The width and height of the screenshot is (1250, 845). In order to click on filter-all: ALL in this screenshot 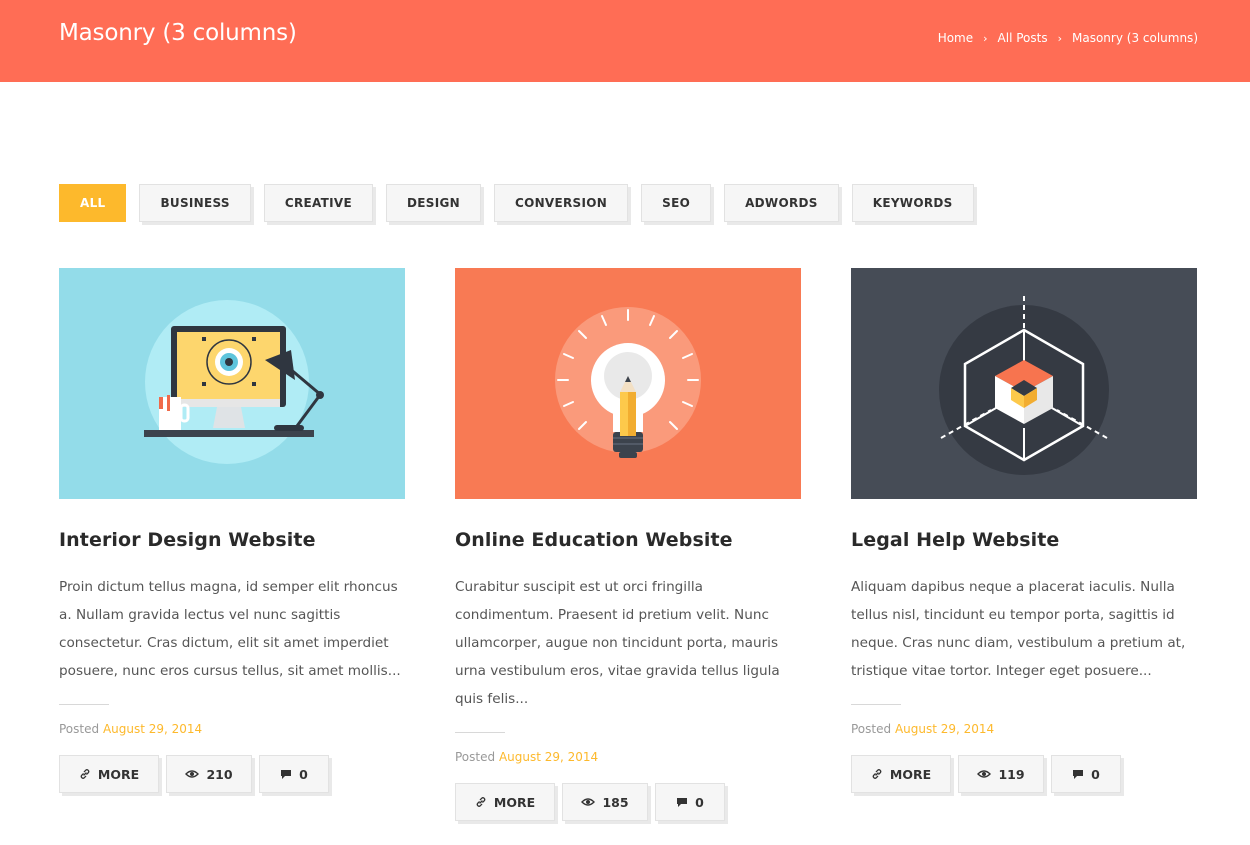, I will do `click(93, 203)`.